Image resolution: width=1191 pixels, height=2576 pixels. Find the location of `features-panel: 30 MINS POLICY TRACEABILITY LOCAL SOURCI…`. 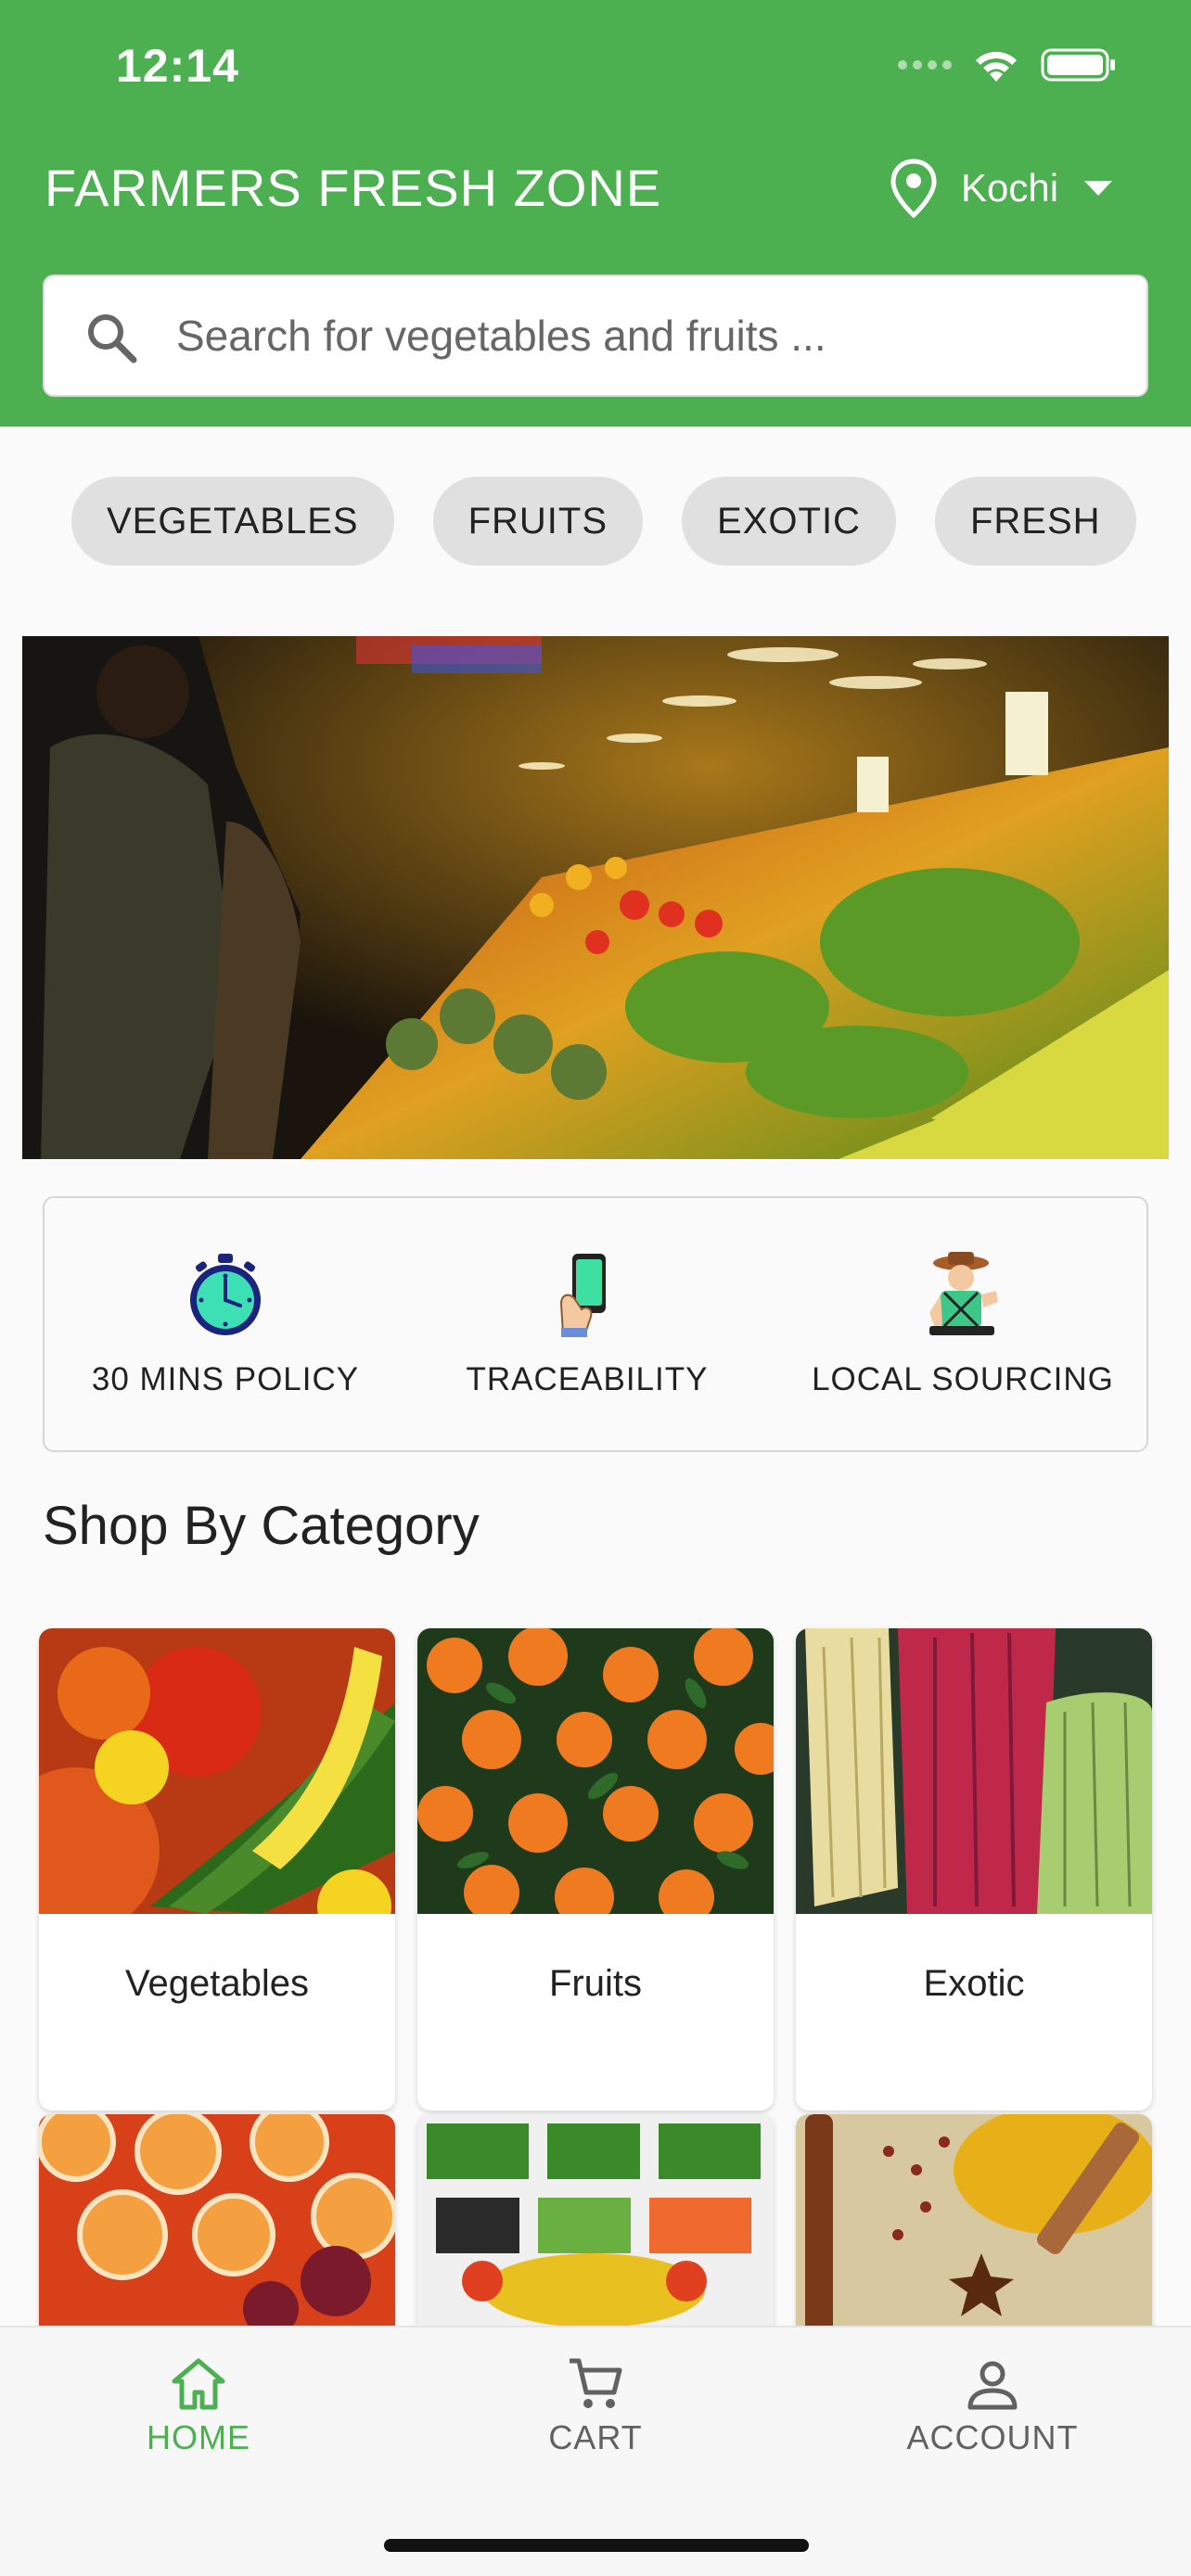

features-panel: 30 MINS POLICY TRACEABILITY LOCAL SOURCI… is located at coordinates (595, 1324).